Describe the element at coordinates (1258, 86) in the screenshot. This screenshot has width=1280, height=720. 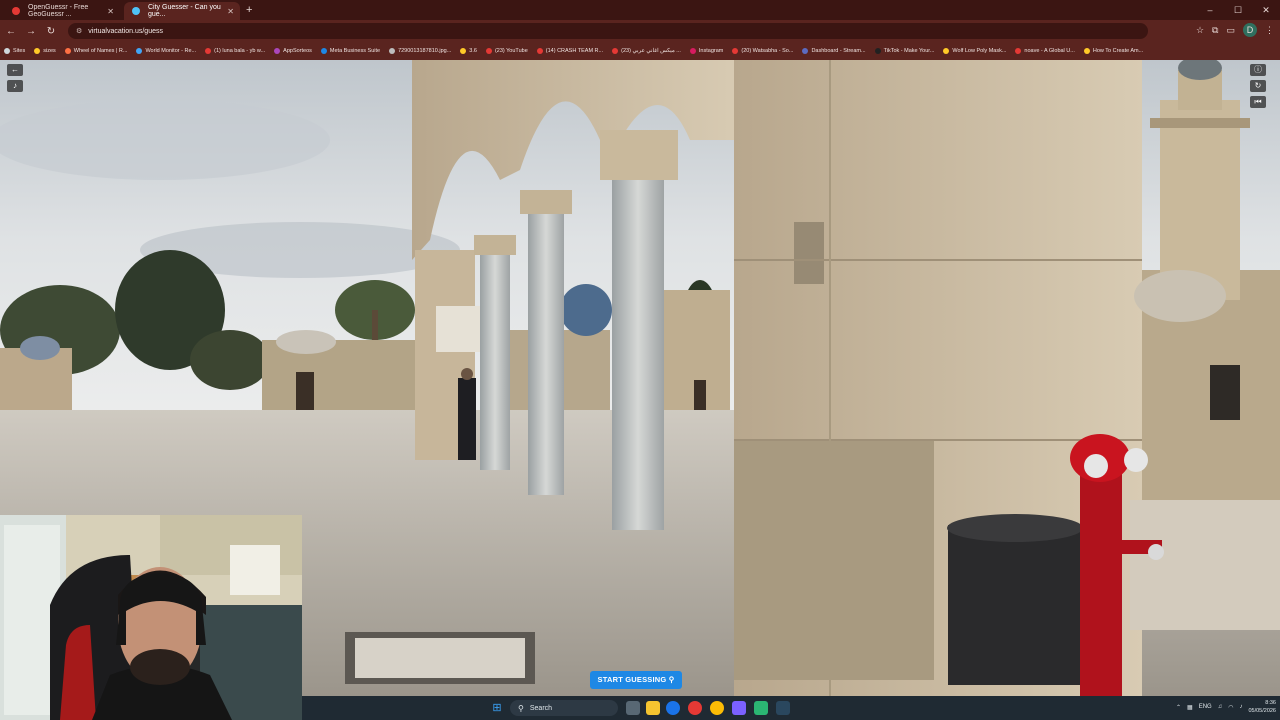
I see `refresh-icon: ↻` at that location.